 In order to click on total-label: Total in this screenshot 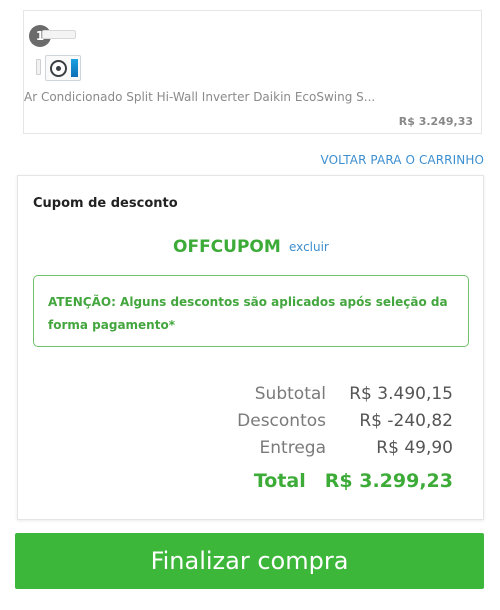, I will do `click(279, 481)`.